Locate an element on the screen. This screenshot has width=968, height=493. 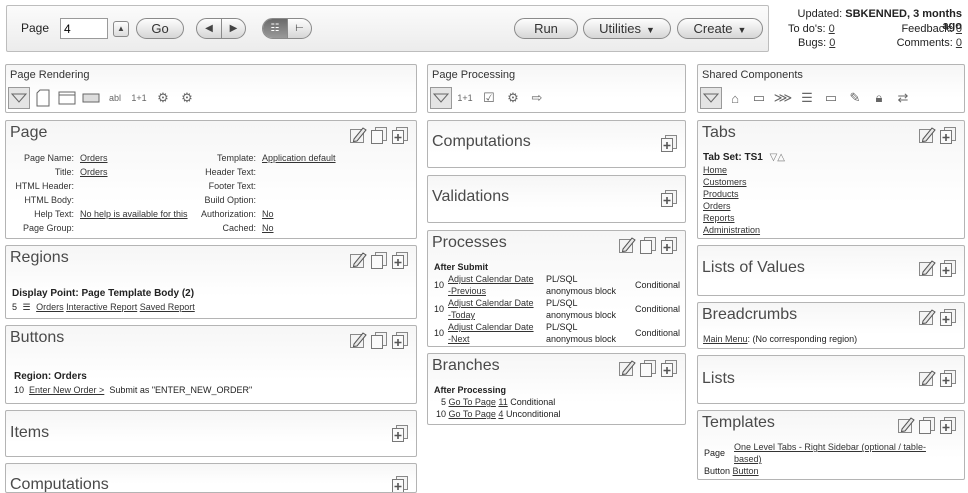
validation-check-icon: ☑ is located at coordinates (489, 98).